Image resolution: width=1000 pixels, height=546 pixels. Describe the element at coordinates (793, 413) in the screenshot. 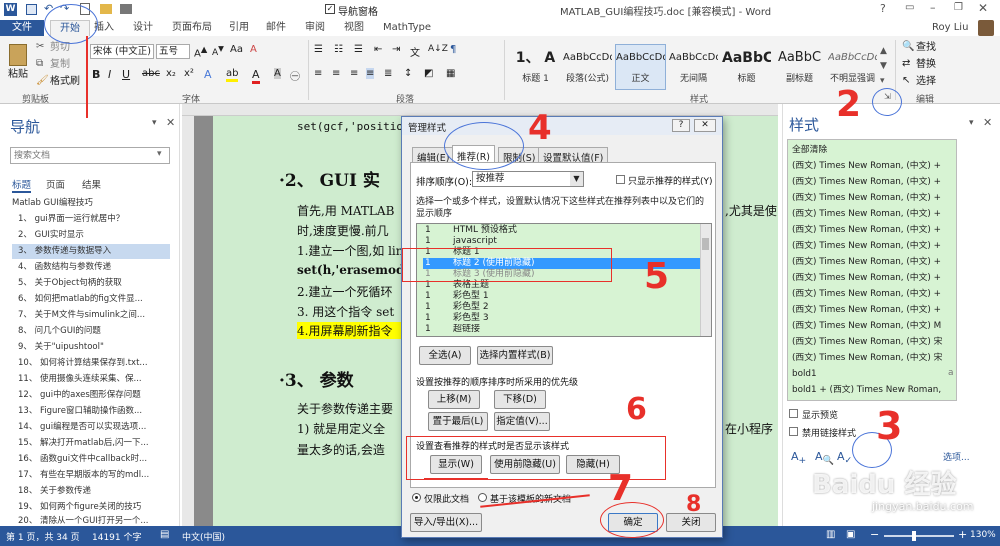

I see `show-preview-checkbox` at that location.